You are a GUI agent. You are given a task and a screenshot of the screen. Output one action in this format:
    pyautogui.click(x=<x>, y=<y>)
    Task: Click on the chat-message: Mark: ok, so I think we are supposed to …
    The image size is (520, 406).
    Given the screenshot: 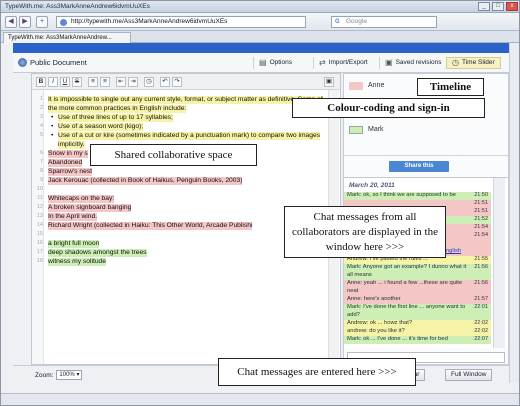 What is the action you would take?
    pyautogui.click(x=417, y=196)
    